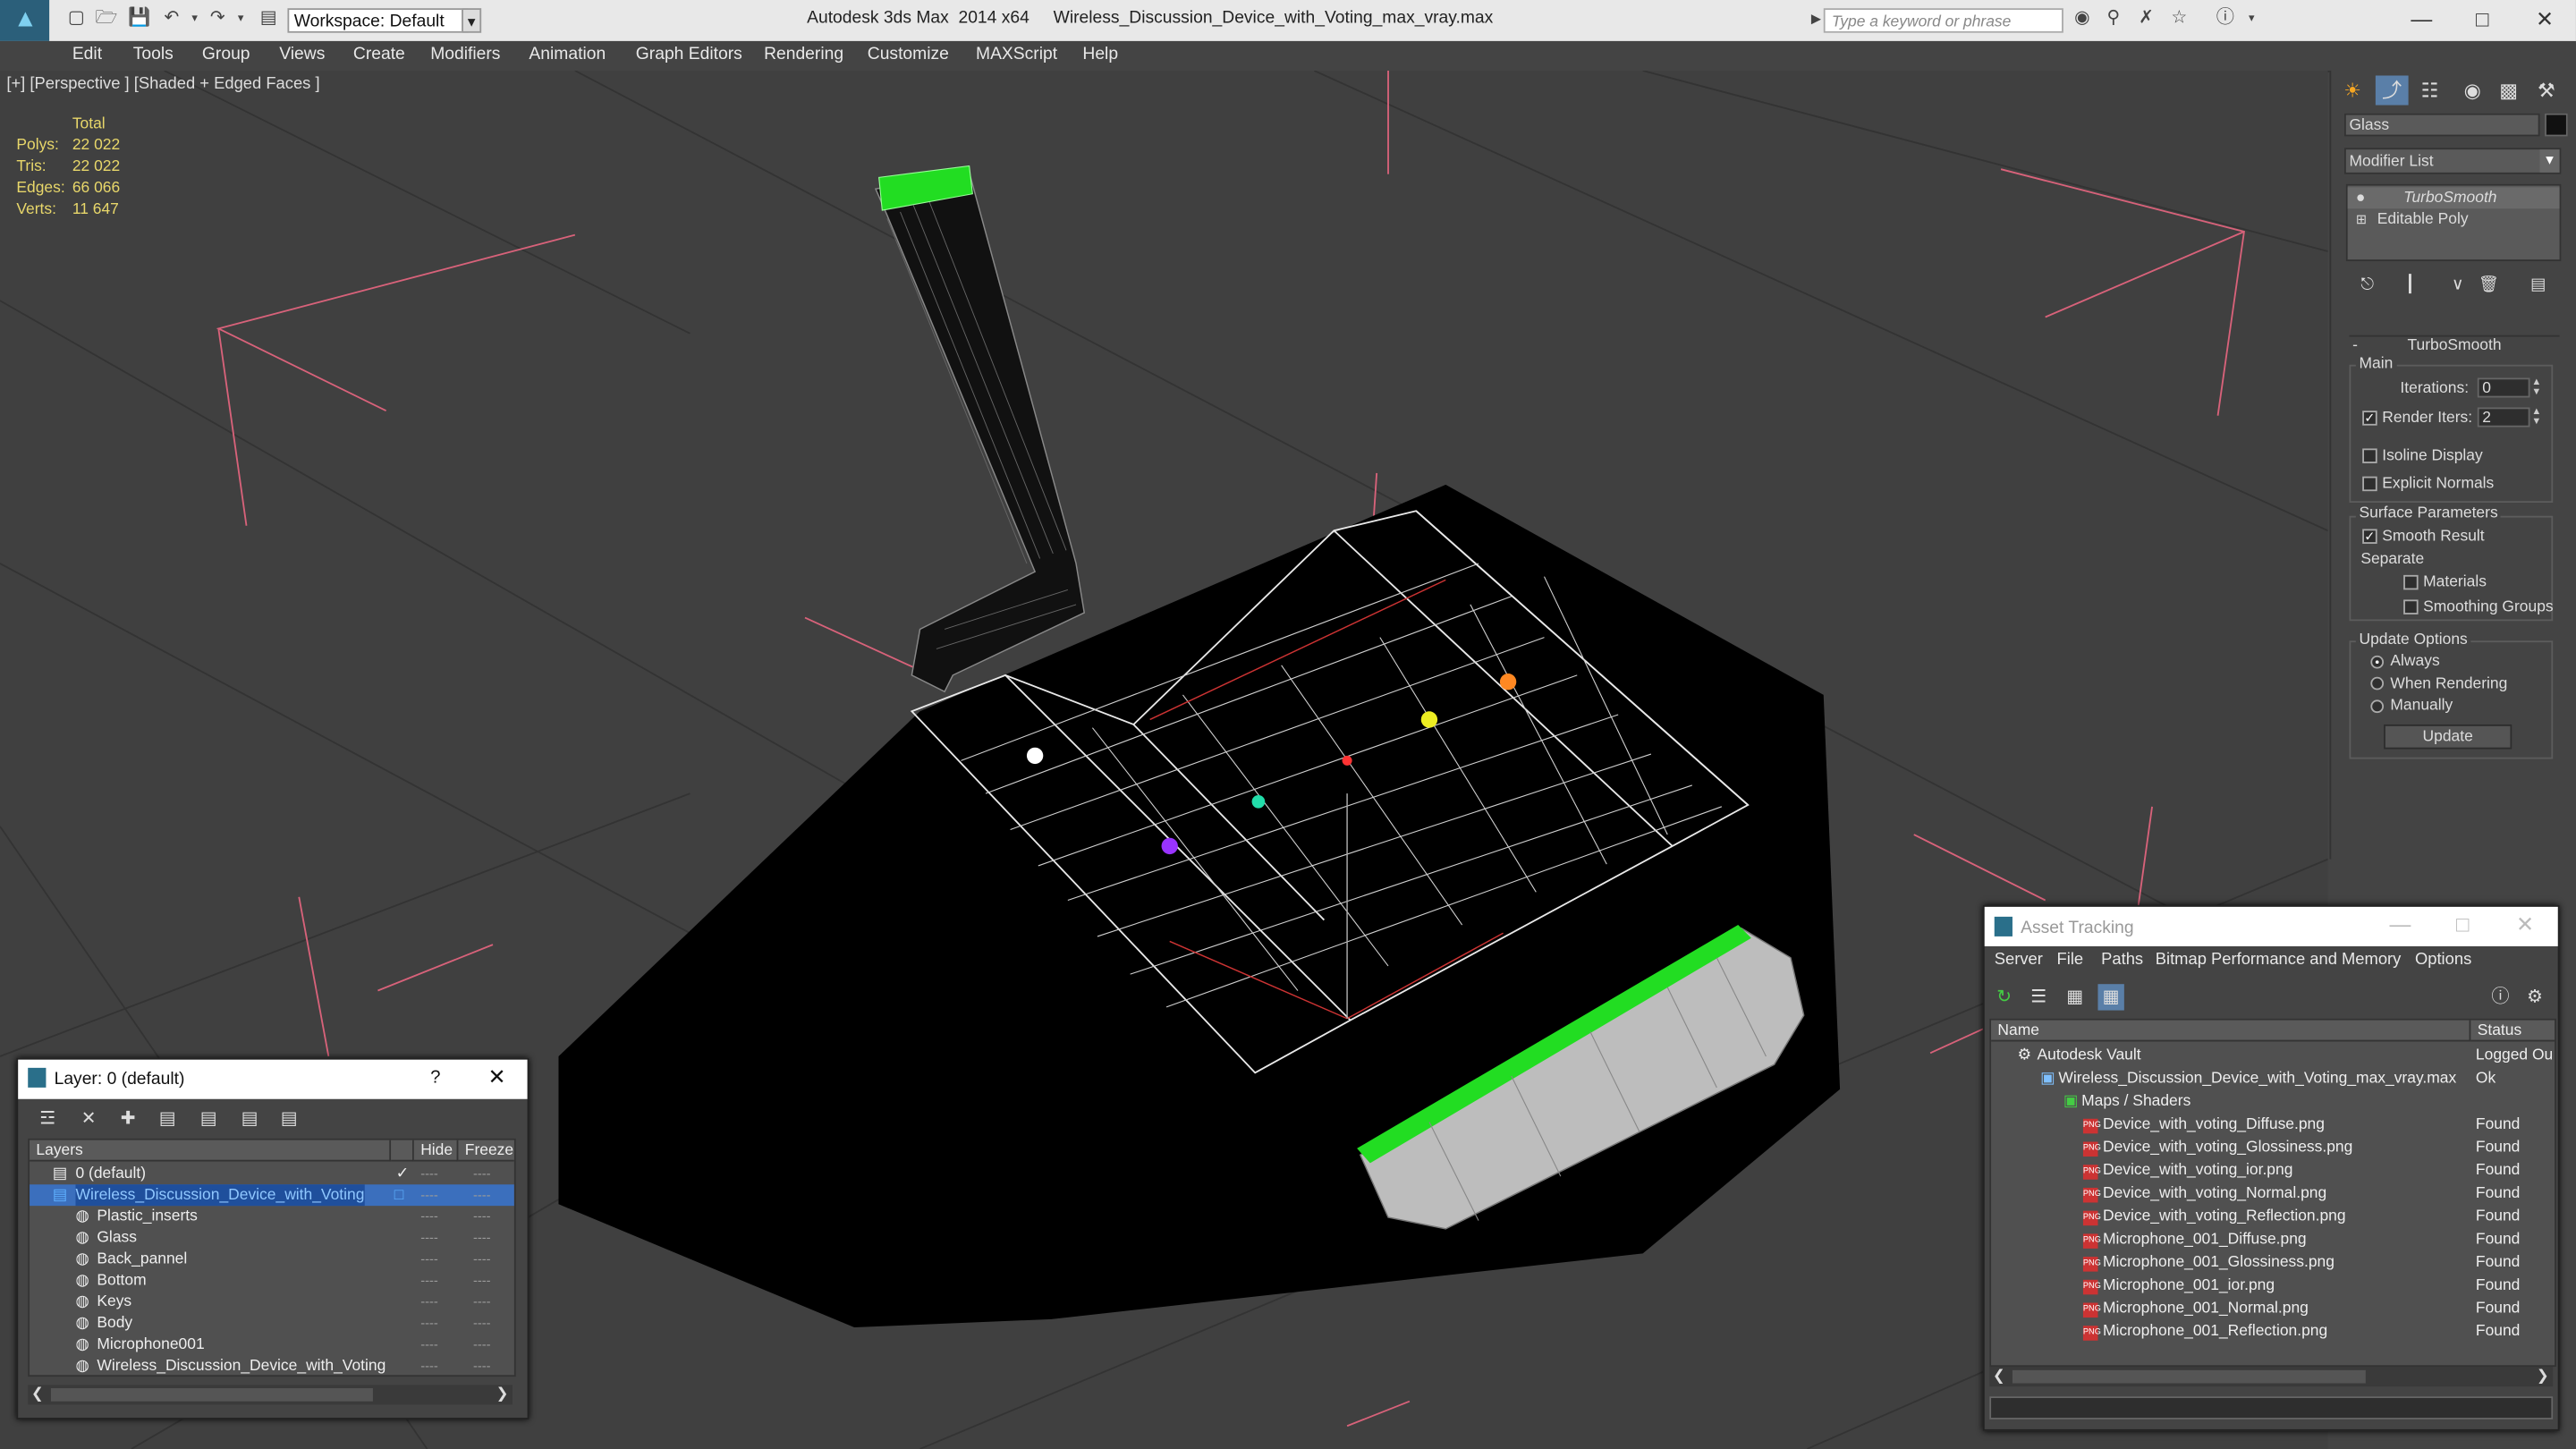  What do you see at coordinates (2556, 125) in the screenshot?
I see `object-color-swatch` at bounding box center [2556, 125].